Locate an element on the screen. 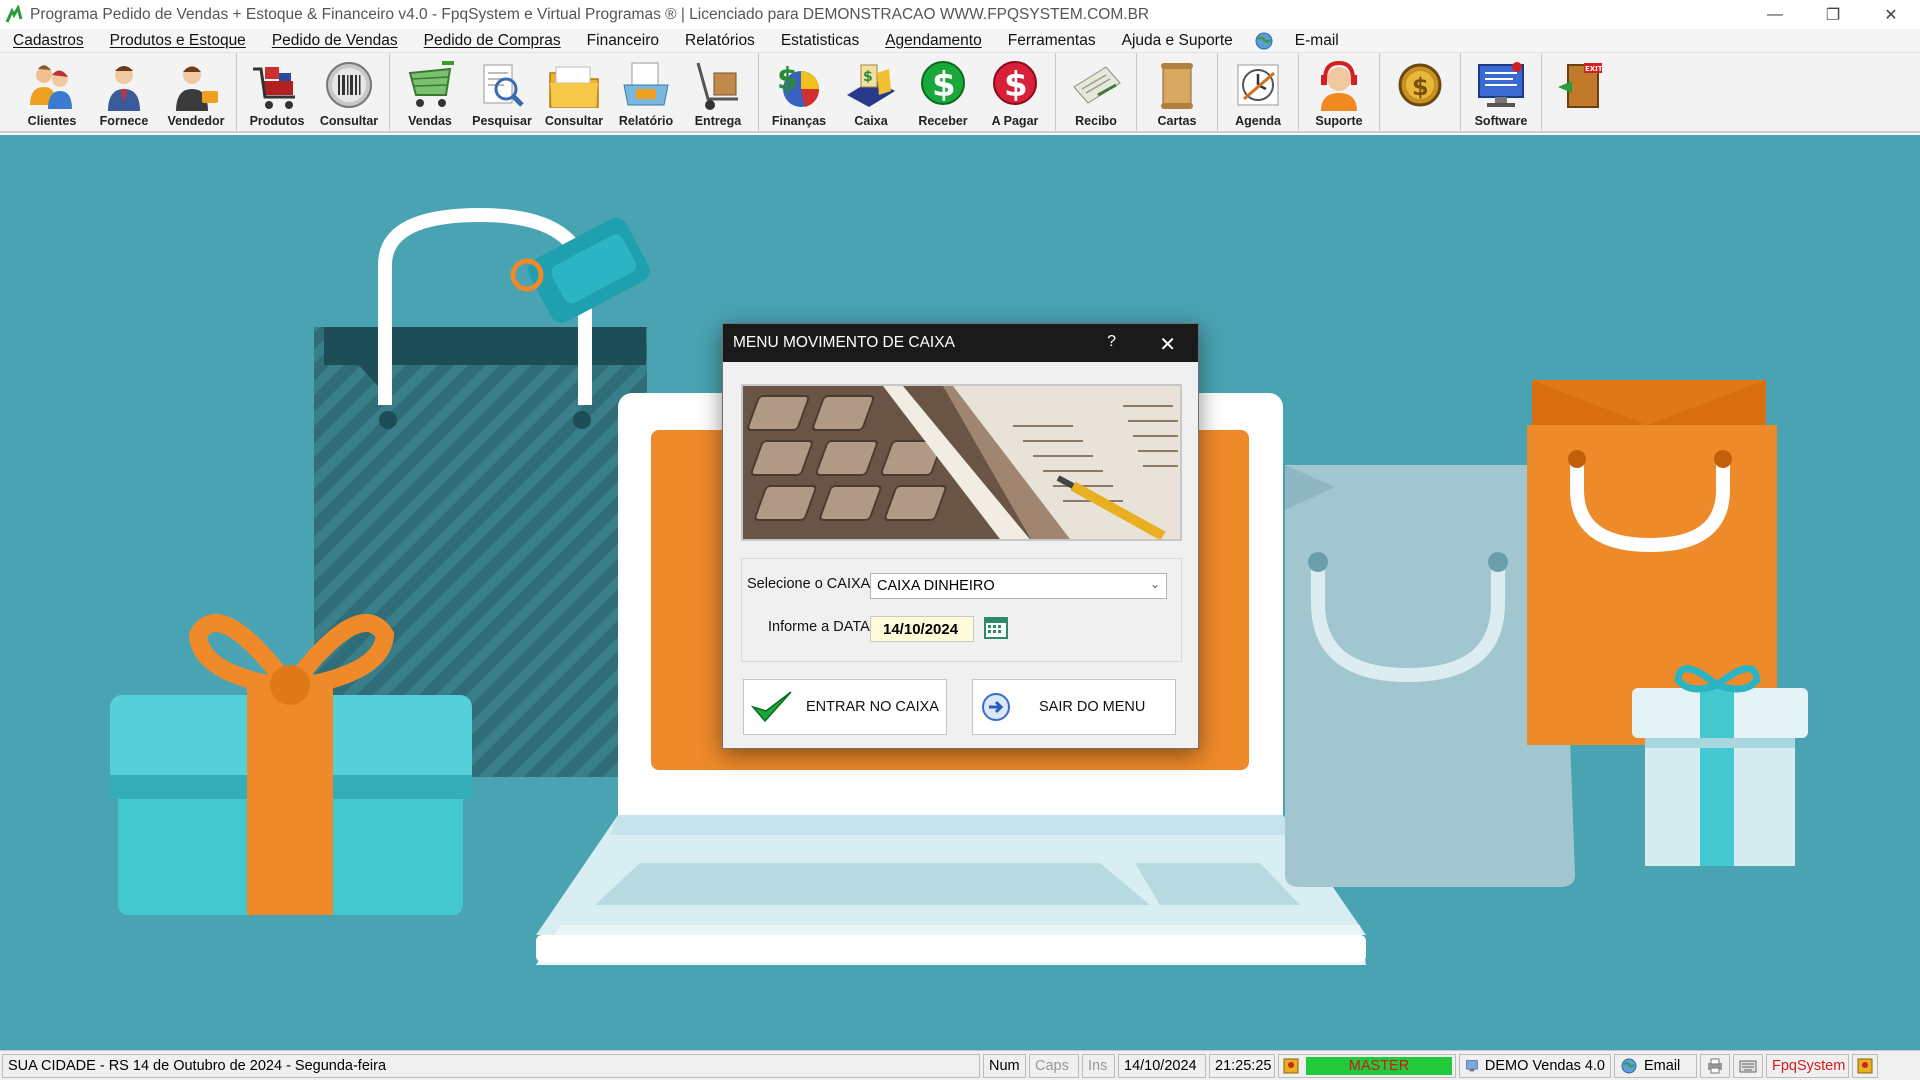  globe-icon is located at coordinates (1264, 41).